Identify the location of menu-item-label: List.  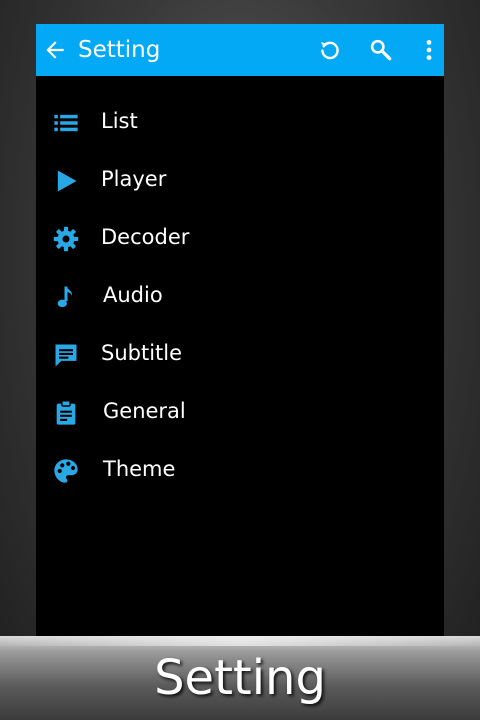
(119, 121).